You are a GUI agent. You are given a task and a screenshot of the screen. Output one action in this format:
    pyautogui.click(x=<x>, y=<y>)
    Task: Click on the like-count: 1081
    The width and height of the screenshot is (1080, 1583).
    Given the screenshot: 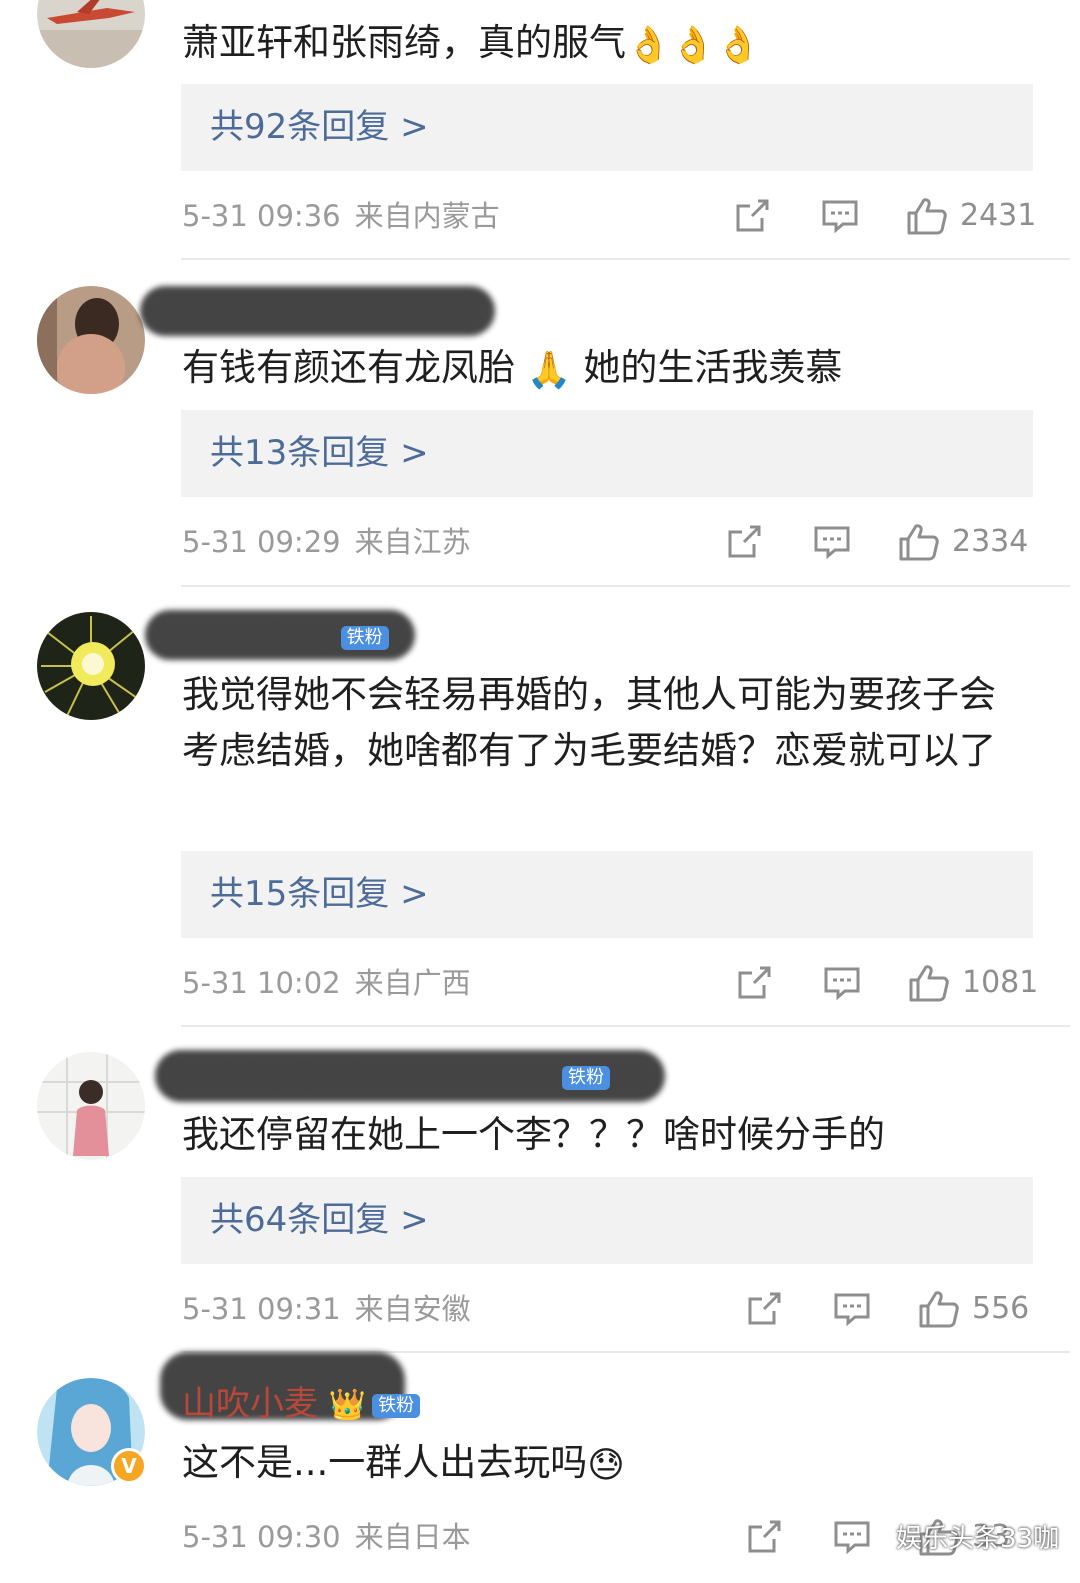 What is the action you would take?
    pyautogui.click(x=1000, y=982)
    